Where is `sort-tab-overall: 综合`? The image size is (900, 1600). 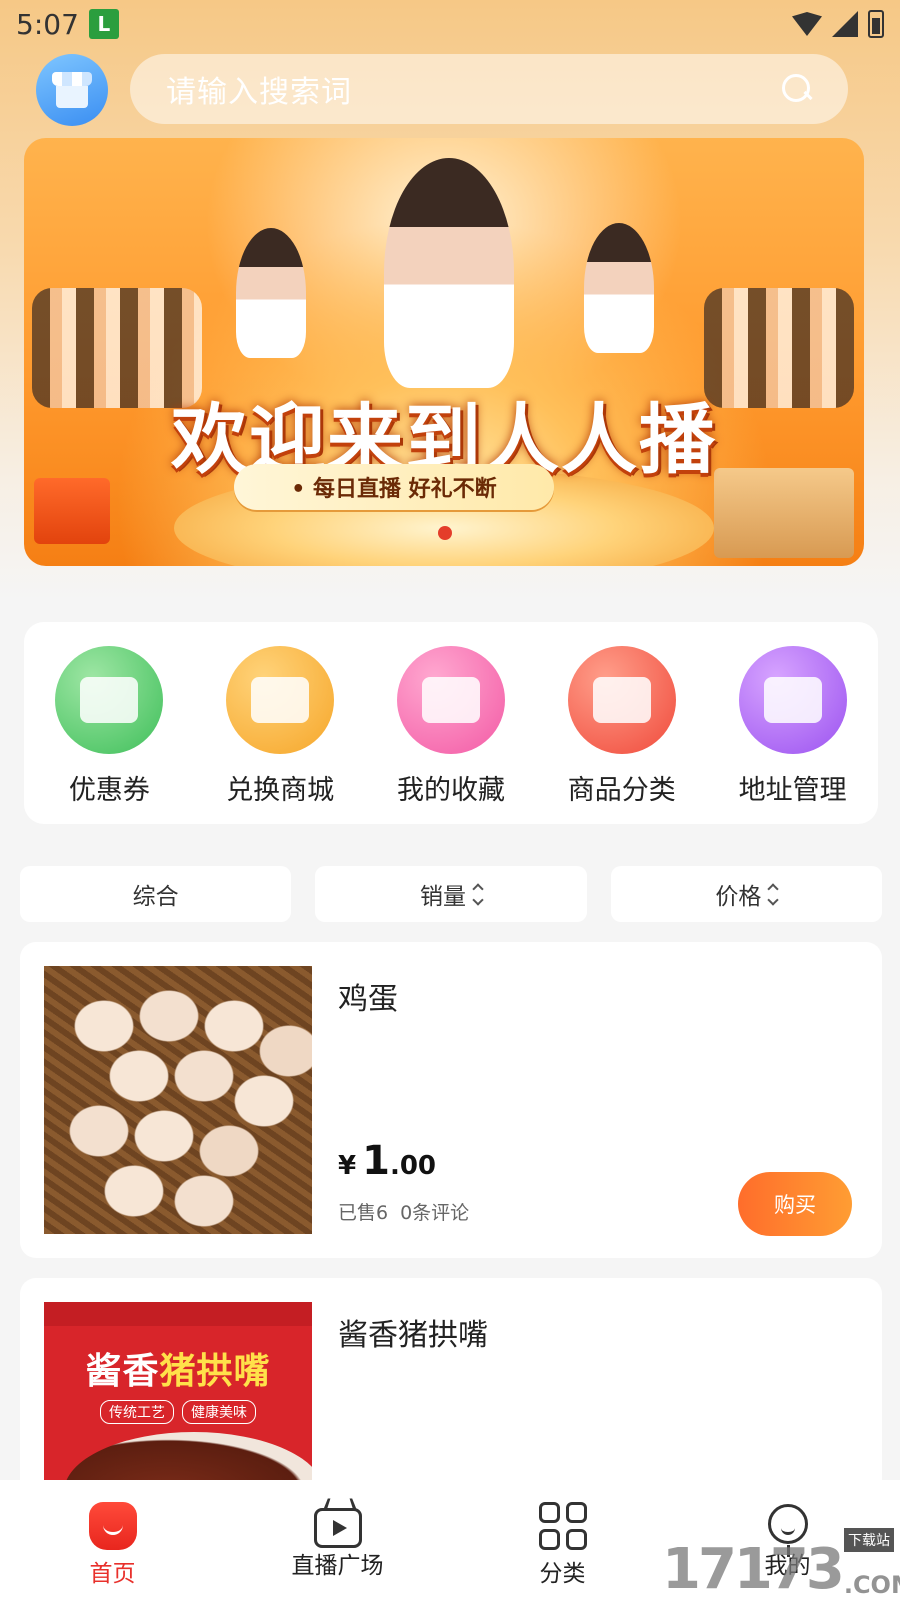
sort-tab-overall: 综合 is located at coordinates (156, 894).